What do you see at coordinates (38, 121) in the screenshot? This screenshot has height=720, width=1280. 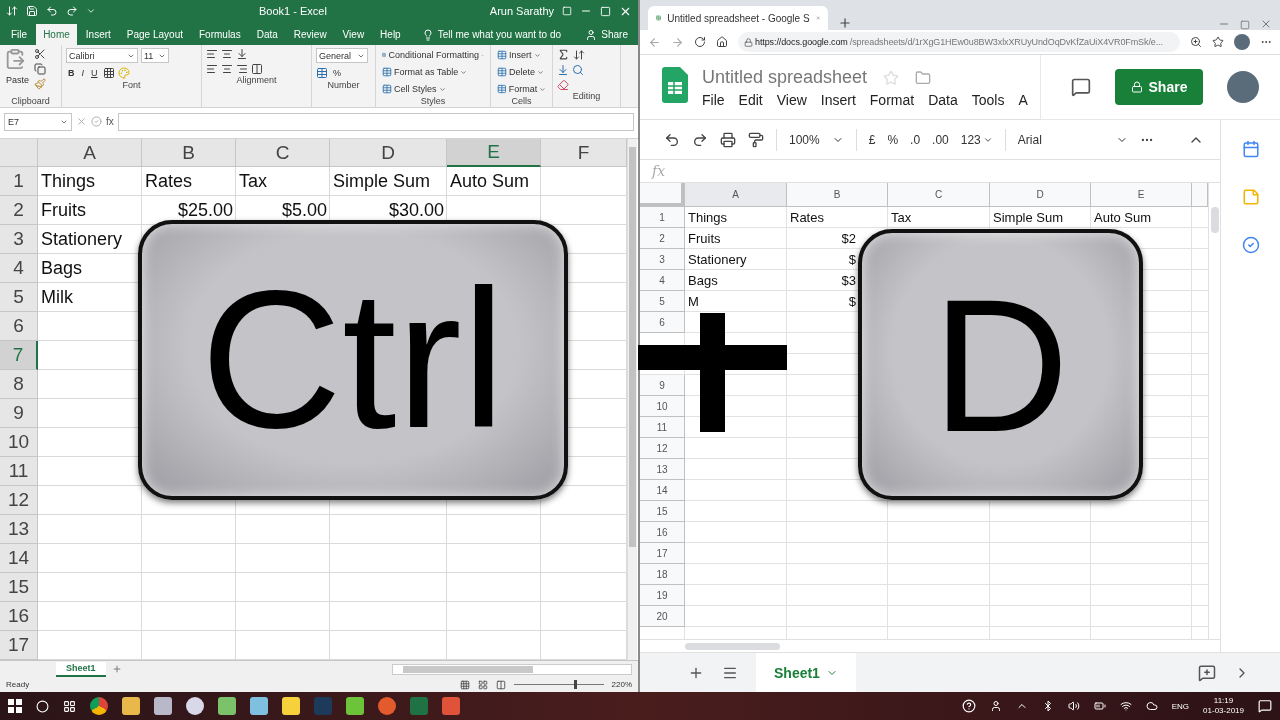 I see `name-box: E7` at bounding box center [38, 121].